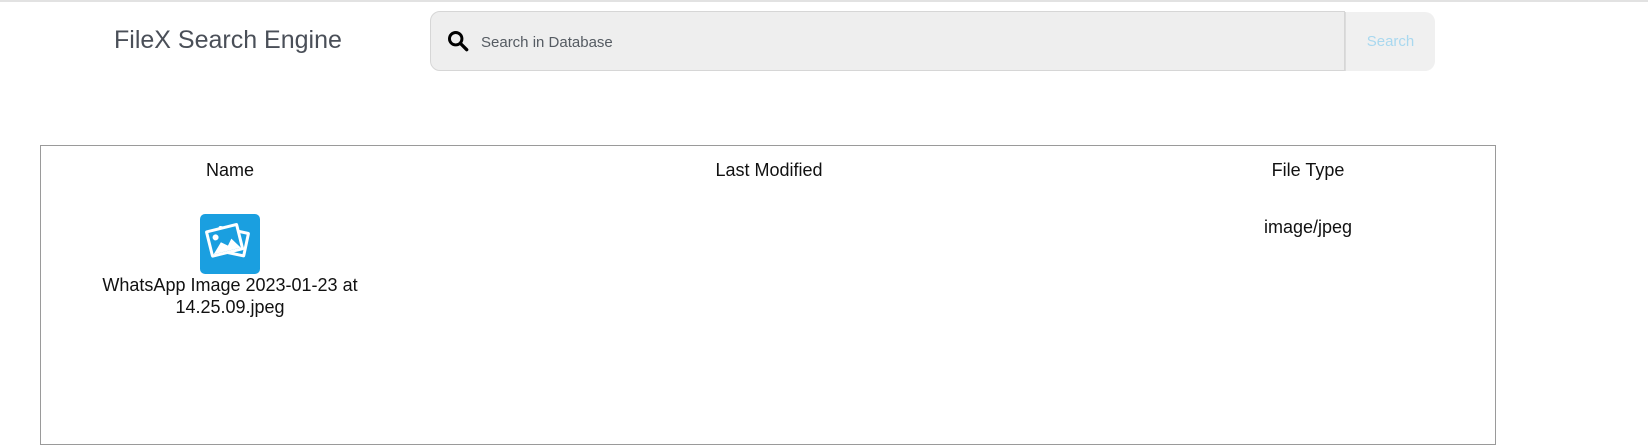 This screenshot has height=445, width=1648. Describe the element at coordinates (1308, 227) in the screenshot. I see `file-type-value: image/jpeg` at that location.